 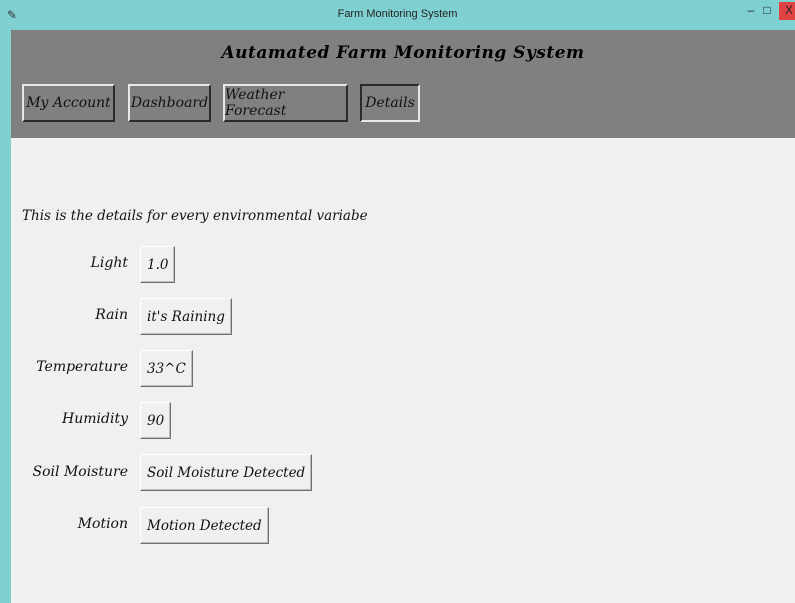 I want to click on motion-value-button: Motion Detected, so click(x=204, y=525).